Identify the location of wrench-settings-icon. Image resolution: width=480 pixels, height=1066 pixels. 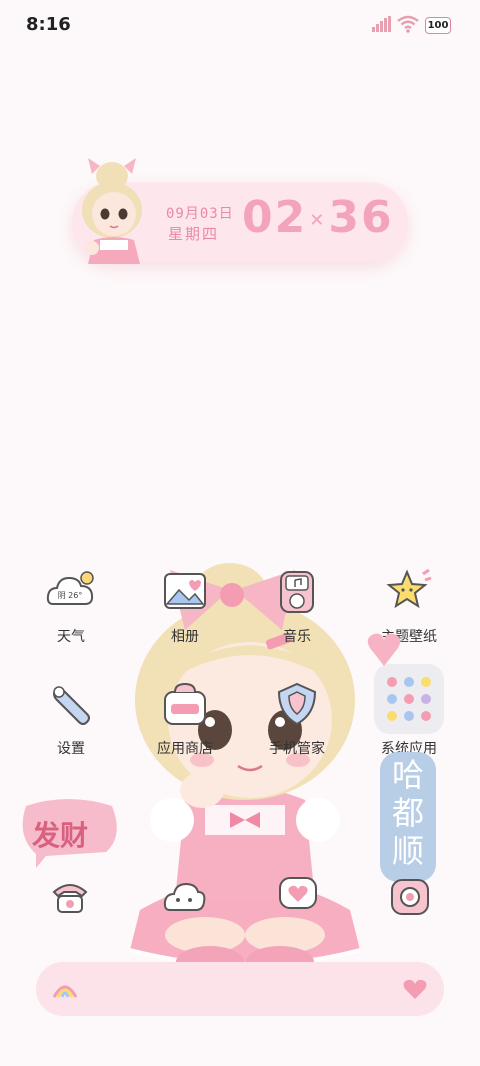
(71, 705).